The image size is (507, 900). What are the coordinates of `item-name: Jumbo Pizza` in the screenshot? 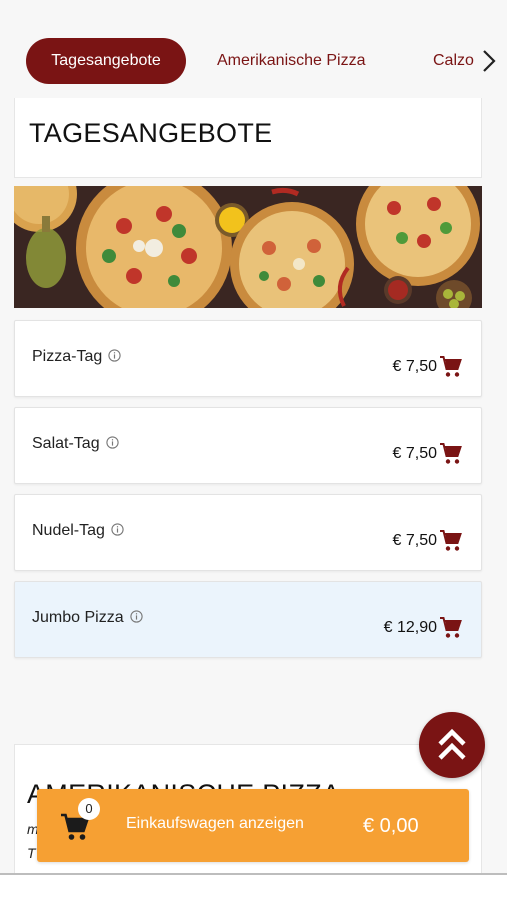 It's located at (78, 617).